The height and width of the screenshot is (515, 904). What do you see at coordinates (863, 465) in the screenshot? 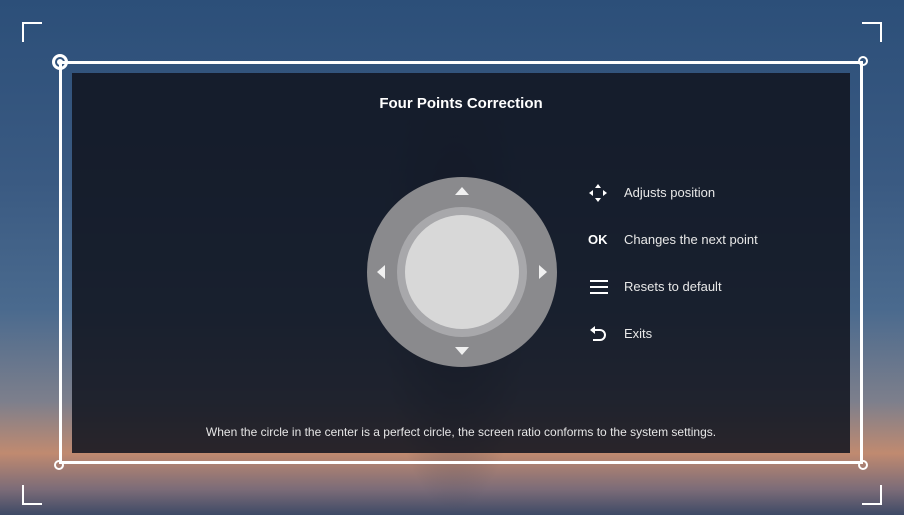
I see `corner-point-bottom-right` at bounding box center [863, 465].